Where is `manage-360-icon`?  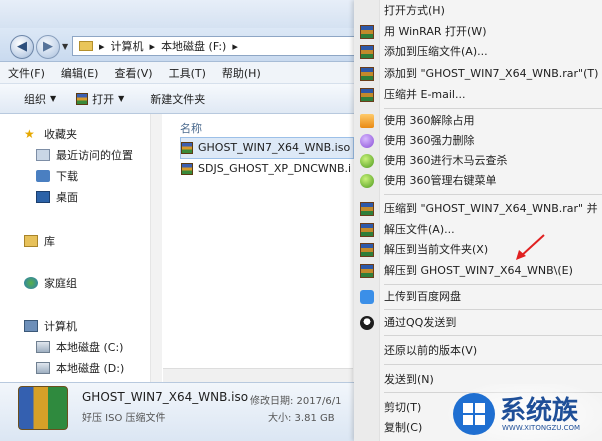 manage-360-icon is located at coordinates (367, 181).